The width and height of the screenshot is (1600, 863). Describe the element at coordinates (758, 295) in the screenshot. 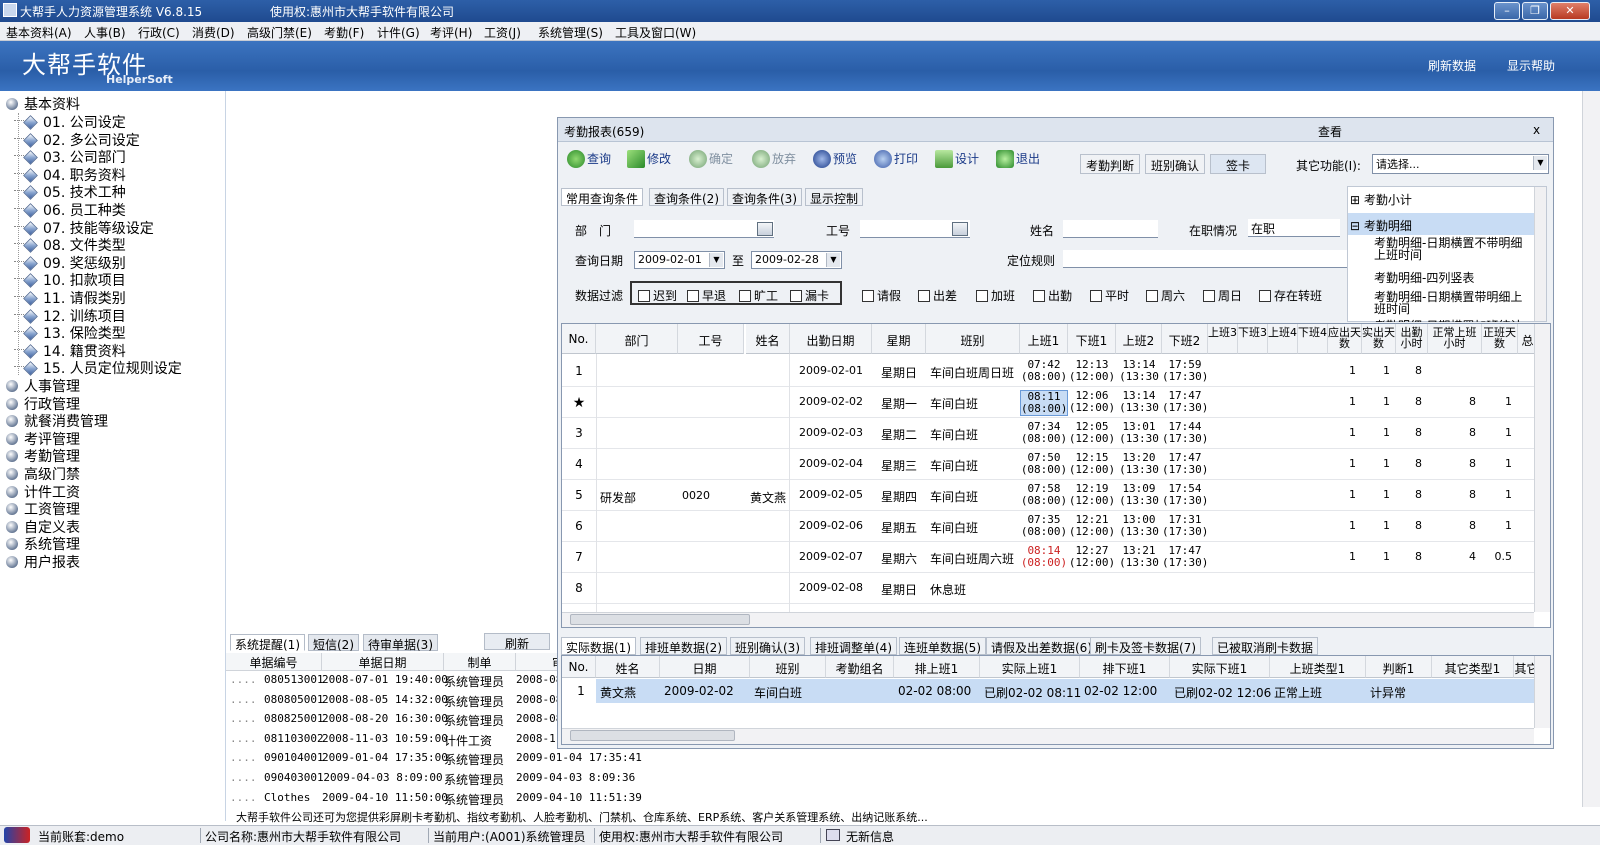

I see `filter-absent: 旷工` at that location.